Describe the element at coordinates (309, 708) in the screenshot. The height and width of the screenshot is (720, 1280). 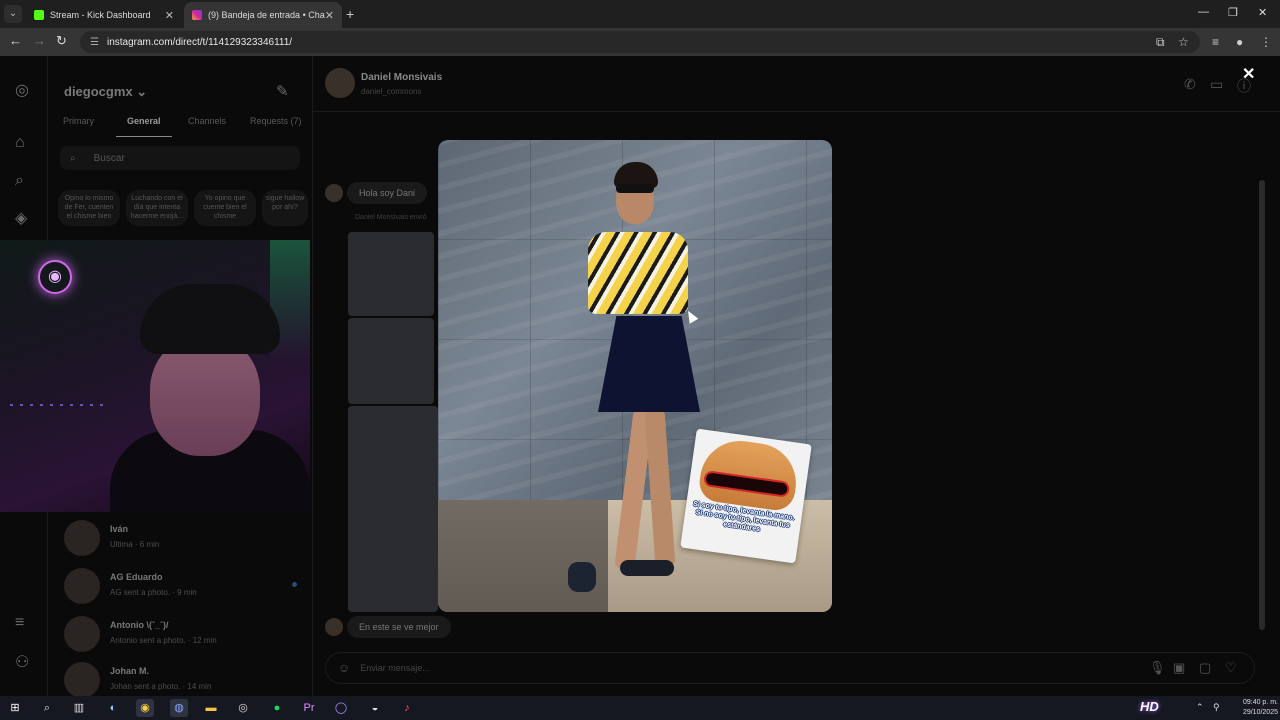
I see `premiere-icon: Pr` at that location.